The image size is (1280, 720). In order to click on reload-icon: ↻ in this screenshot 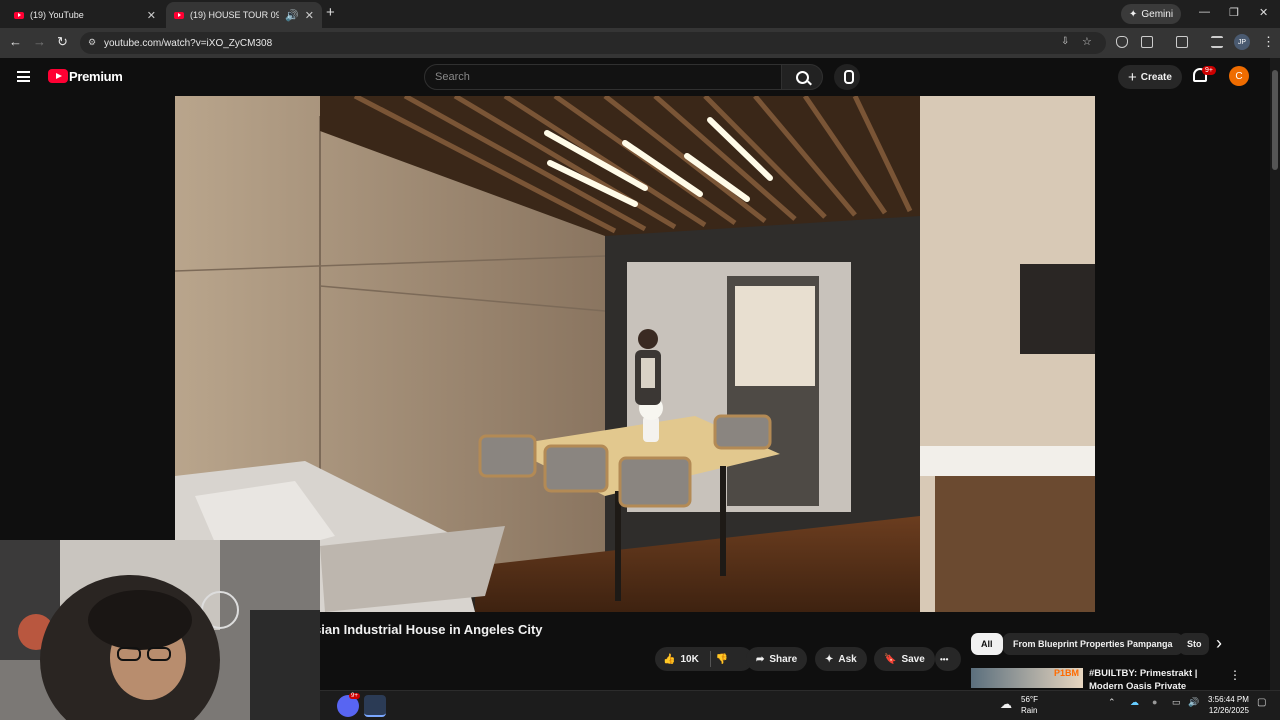, I will do `click(62, 42)`.